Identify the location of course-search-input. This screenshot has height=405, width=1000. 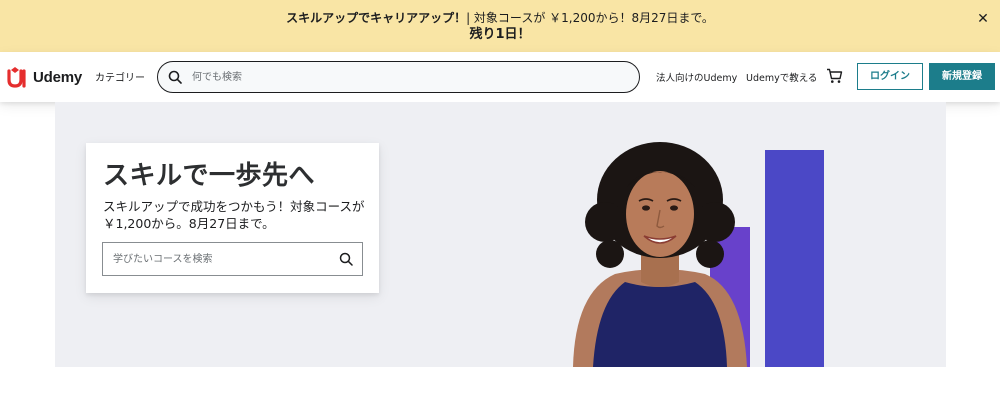
(223, 259).